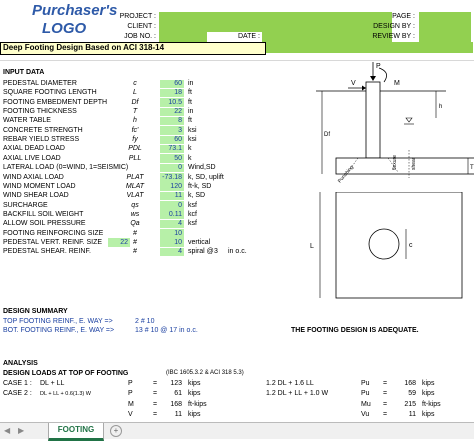  Describe the element at coordinates (192, 214) in the screenshot. I see `input-unit: kcf` at that location.